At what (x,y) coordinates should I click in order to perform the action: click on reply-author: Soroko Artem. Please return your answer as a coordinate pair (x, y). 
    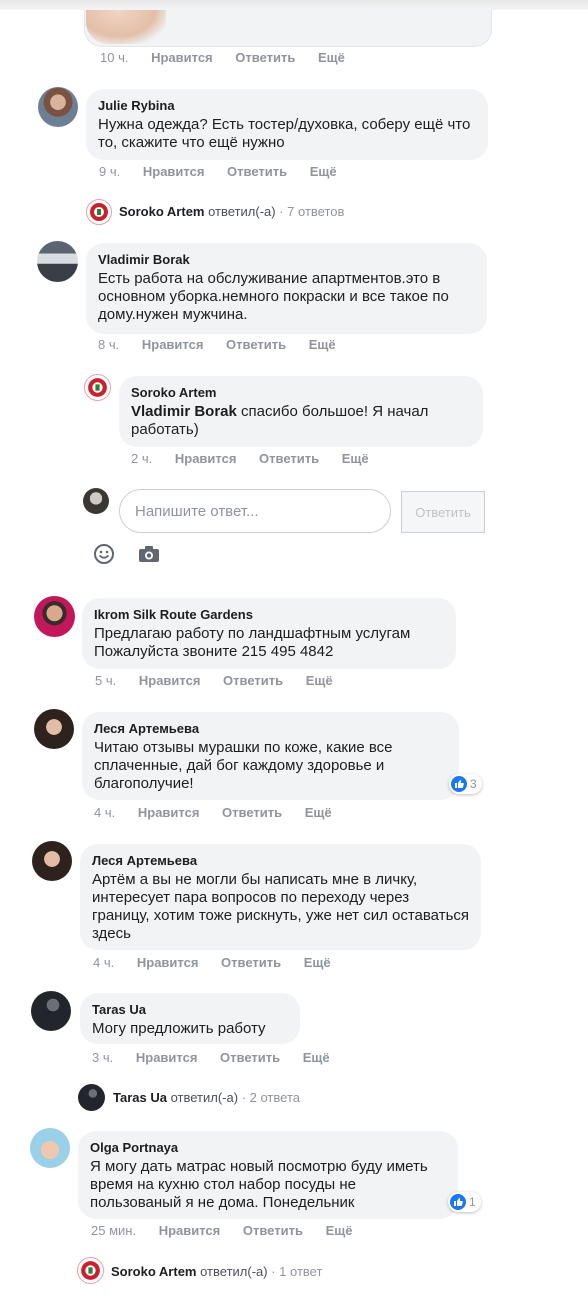
    Looking at the image, I should click on (162, 211).